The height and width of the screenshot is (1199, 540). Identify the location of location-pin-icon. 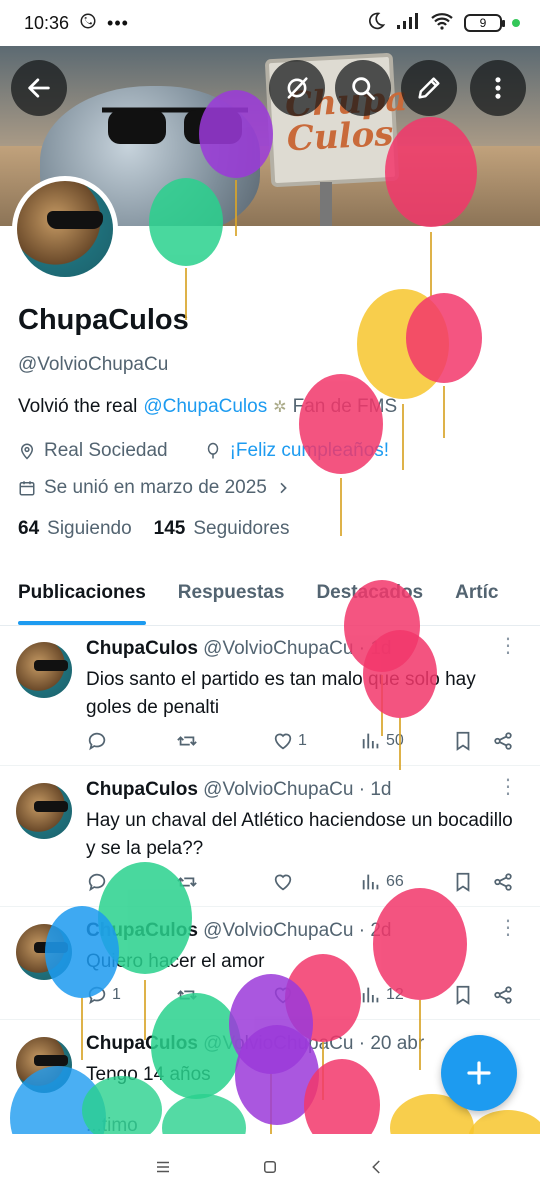
(27, 451).